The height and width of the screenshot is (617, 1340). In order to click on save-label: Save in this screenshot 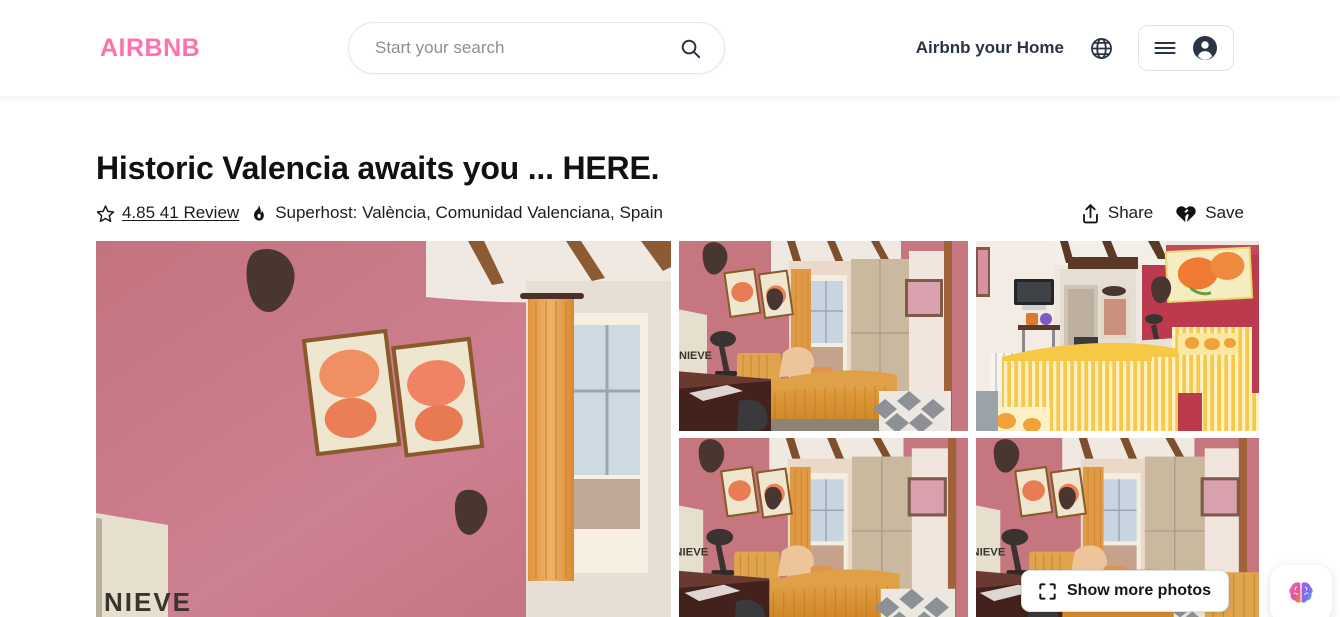, I will do `click(1224, 213)`.